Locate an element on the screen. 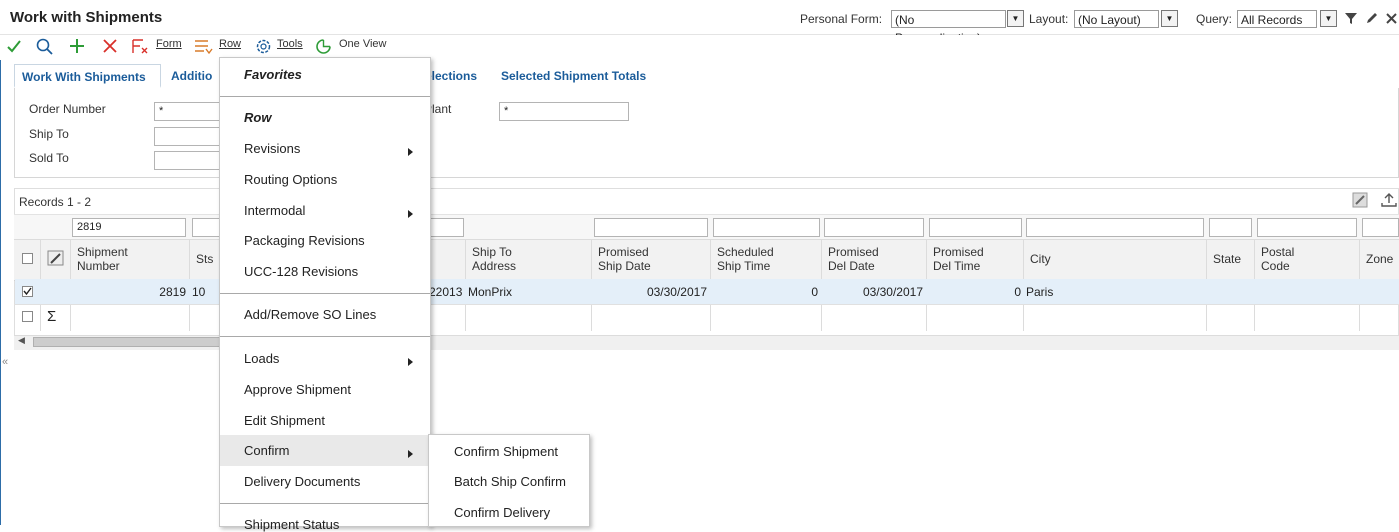 This screenshot has width=1399, height=532. col-city: City is located at coordinates (1040, 259).